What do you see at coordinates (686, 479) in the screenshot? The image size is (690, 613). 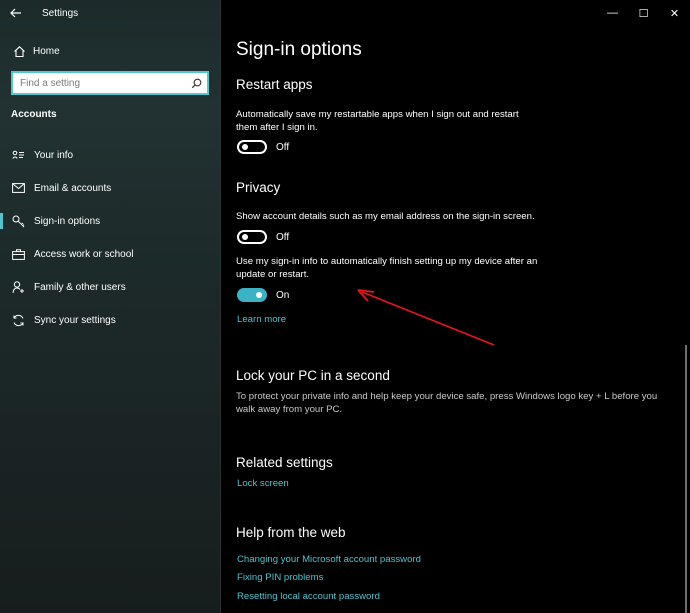 I see `scrollbar` at bounding box center [686, 479].